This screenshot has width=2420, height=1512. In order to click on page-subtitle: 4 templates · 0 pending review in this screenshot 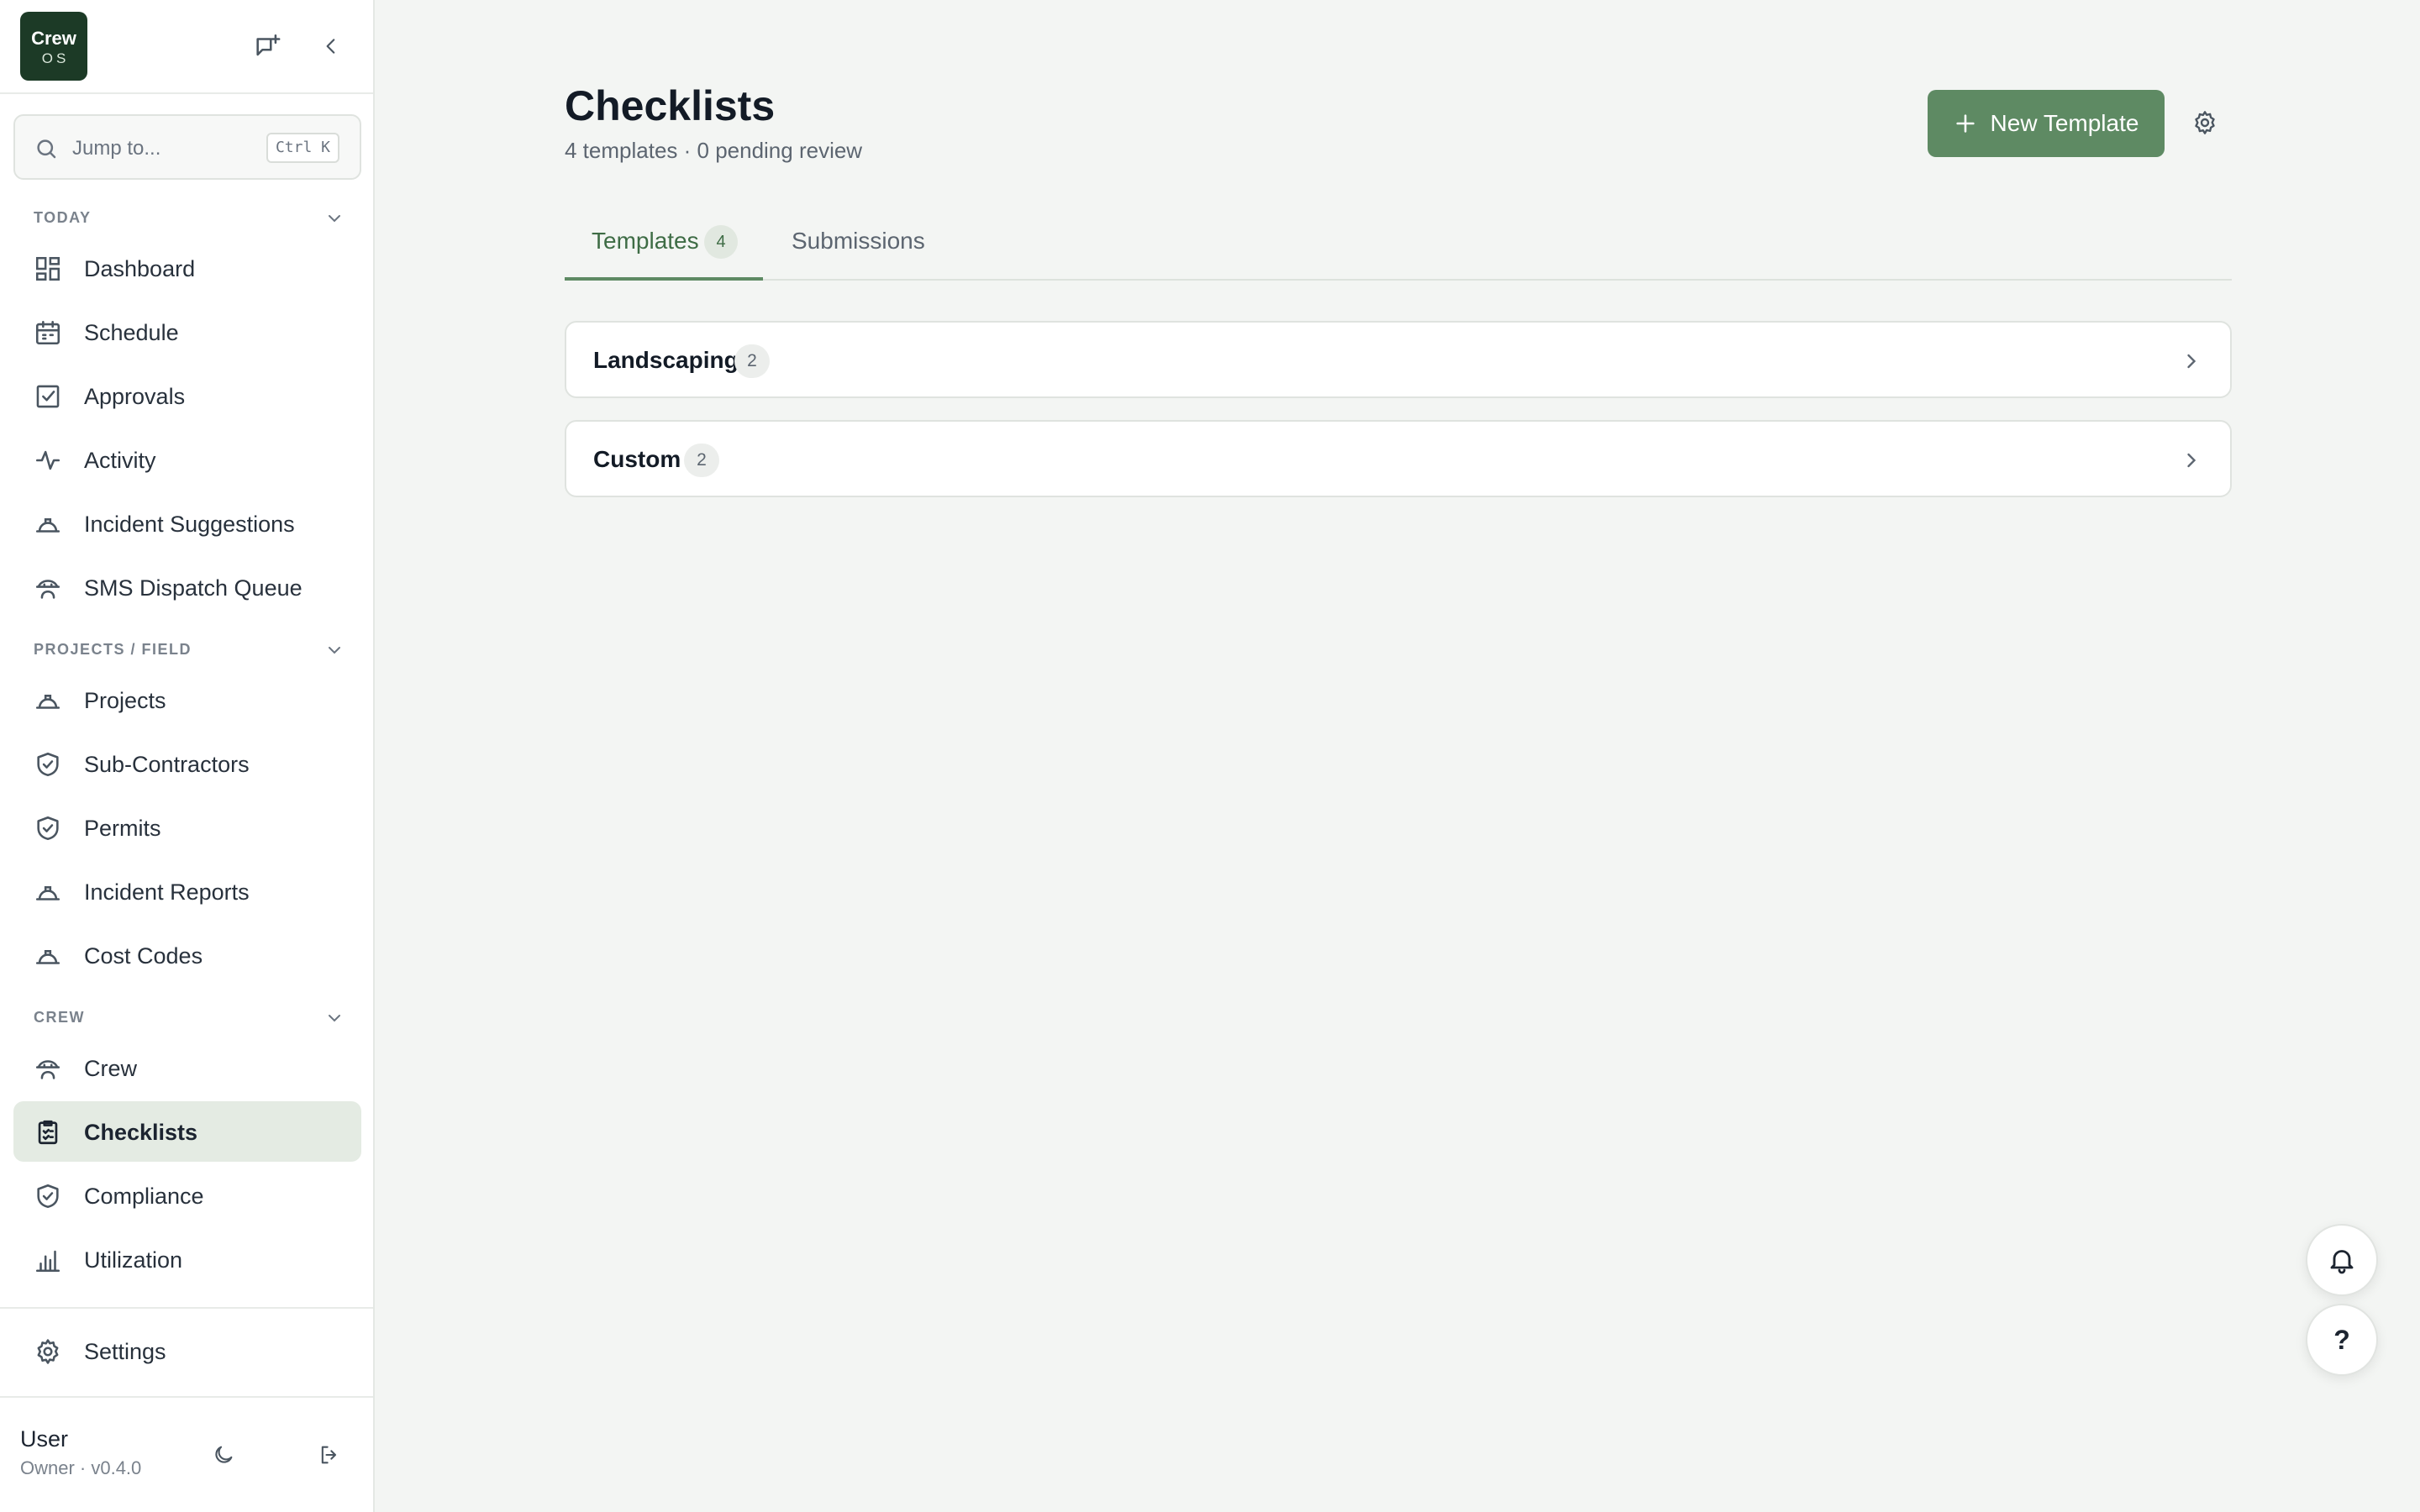, I will do `click(714, 150)`.